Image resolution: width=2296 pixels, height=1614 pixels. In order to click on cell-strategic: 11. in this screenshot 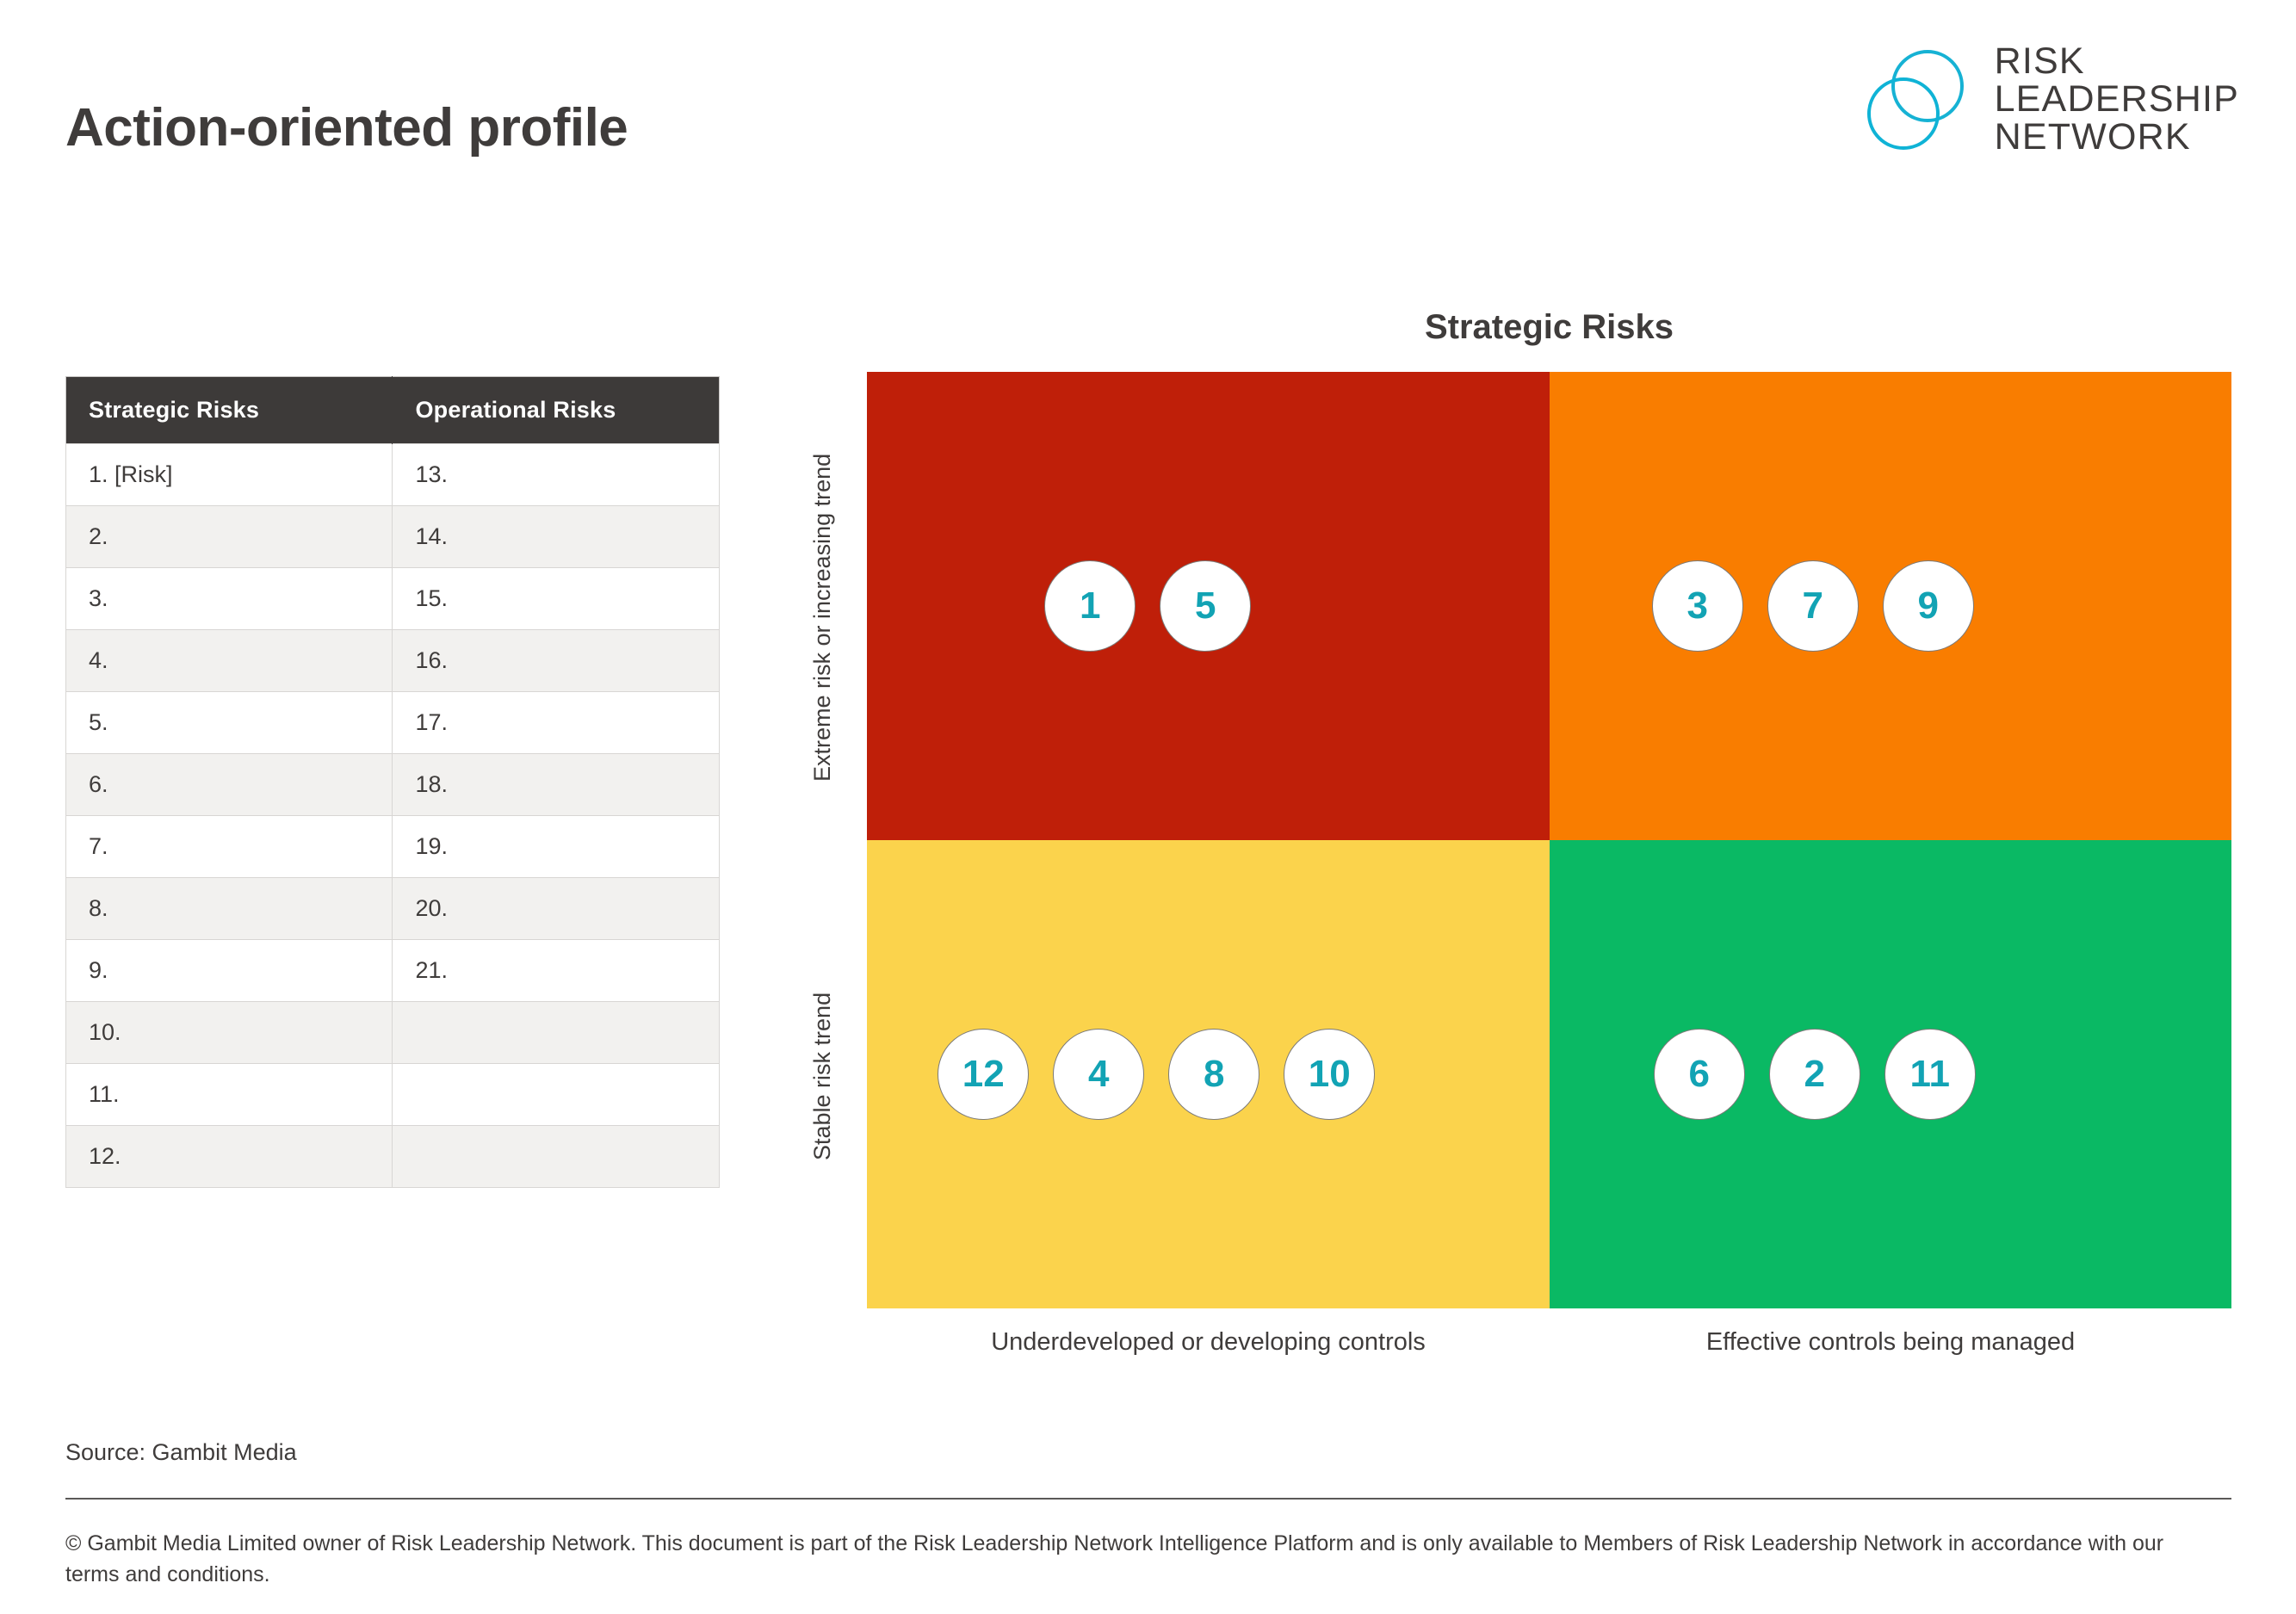, I will do `click(229, 1094)`.